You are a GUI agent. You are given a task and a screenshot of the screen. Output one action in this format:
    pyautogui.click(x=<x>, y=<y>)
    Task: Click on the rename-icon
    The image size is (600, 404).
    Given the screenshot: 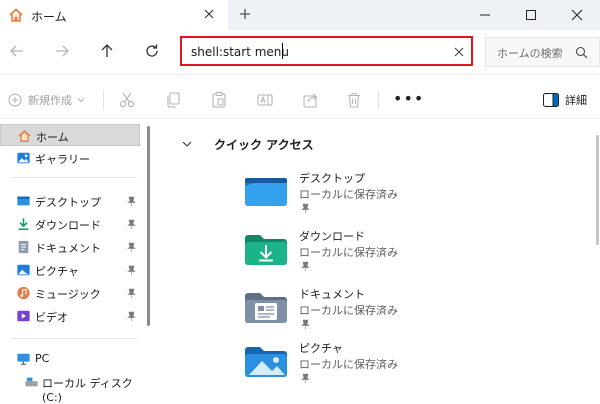 What is the action you would take?
    pyautogui.click(x=265, y=100)
    